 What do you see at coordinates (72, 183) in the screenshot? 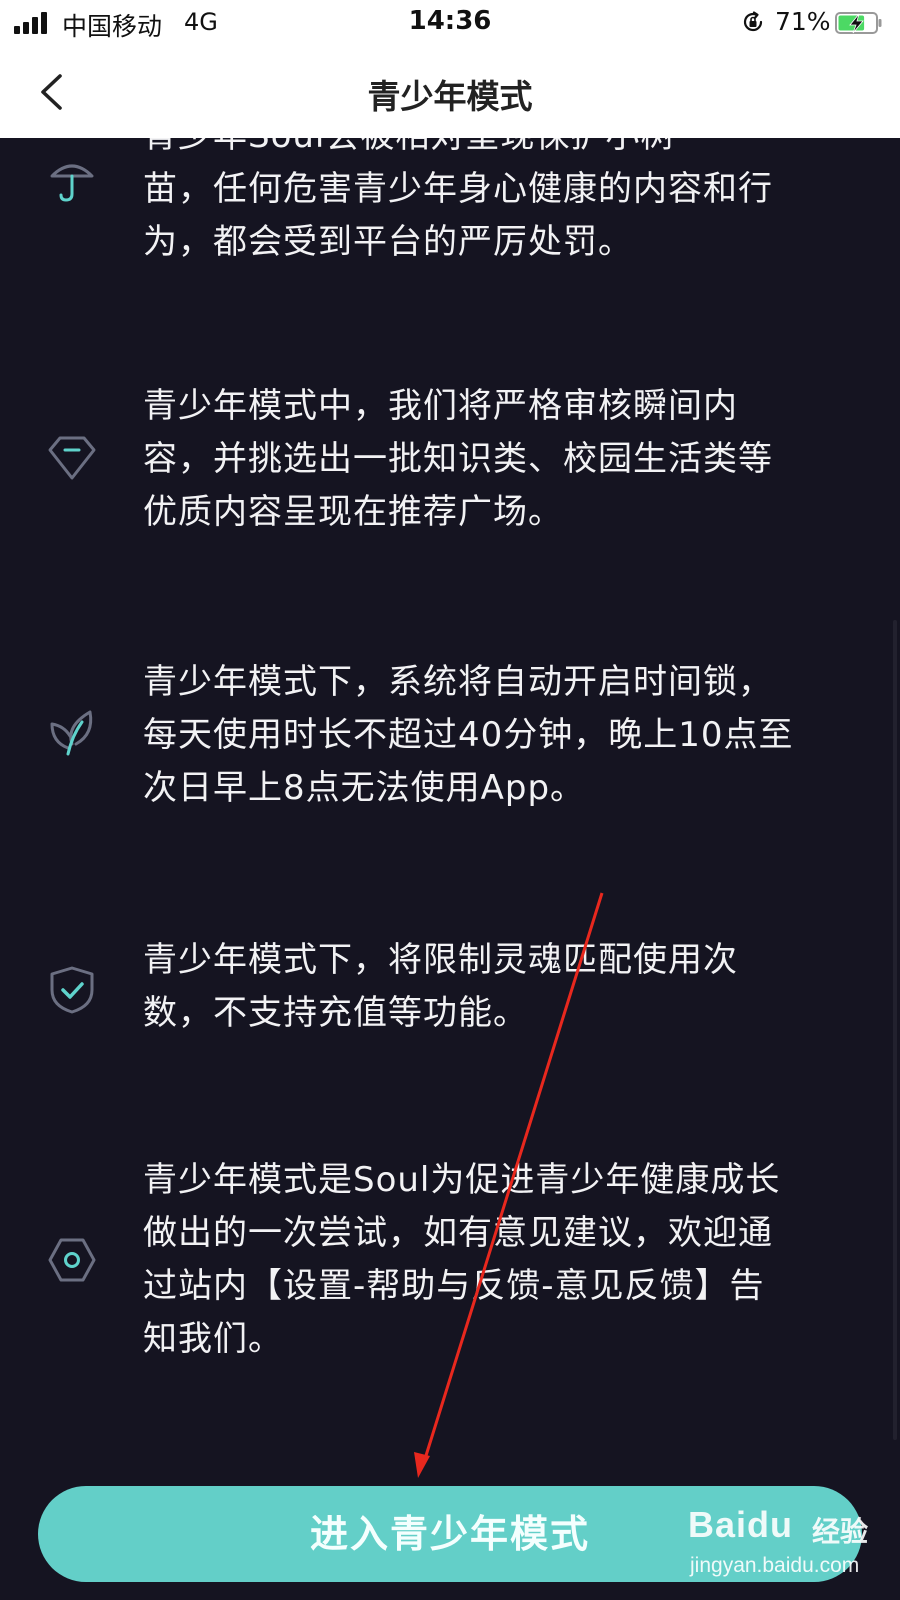
I see `umbrella-icon` at bounding box center [72, 183].